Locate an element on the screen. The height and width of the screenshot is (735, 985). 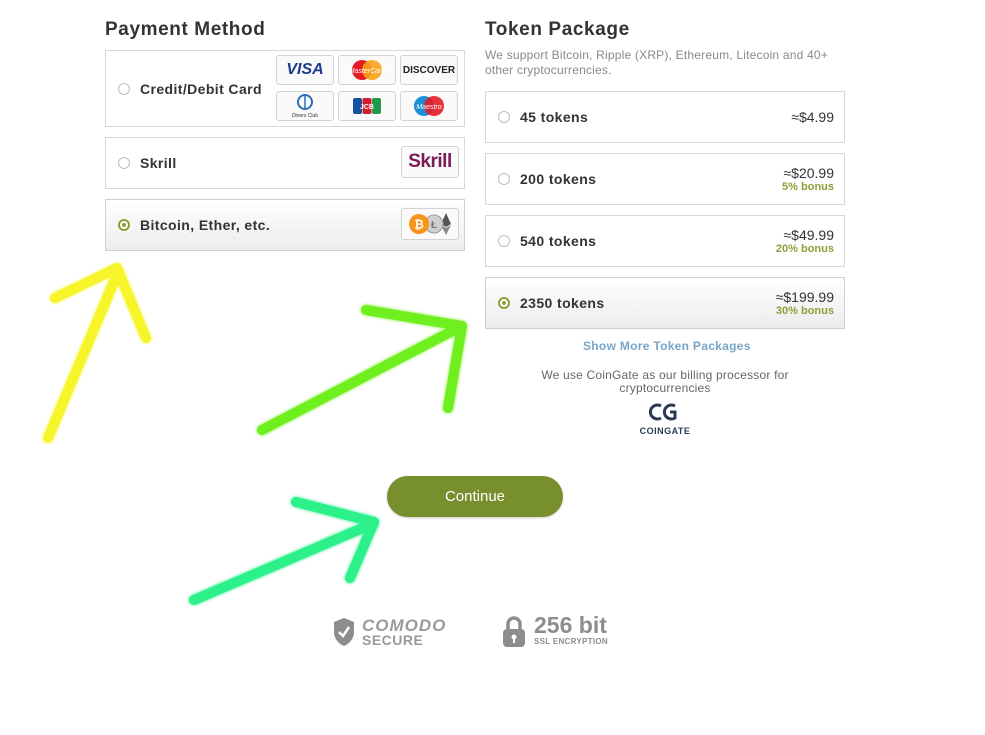
svg-text: JCB is located at coordinates (367, 107).